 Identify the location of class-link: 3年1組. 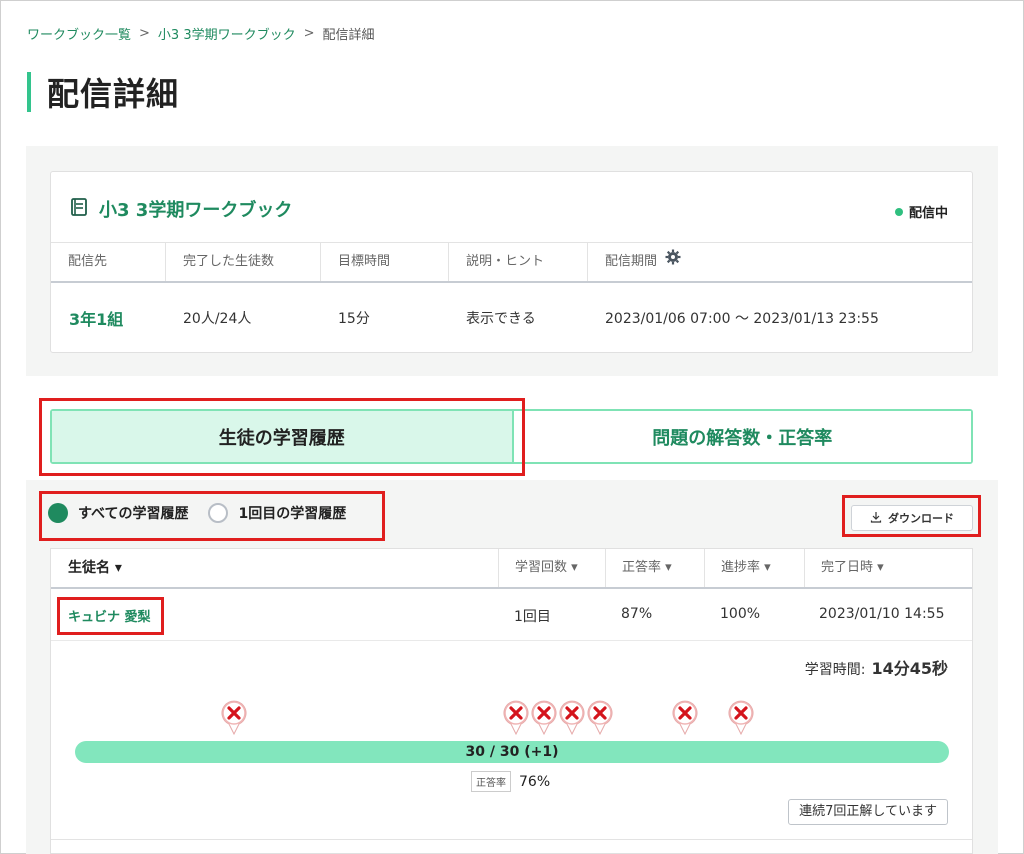
(108, 318).